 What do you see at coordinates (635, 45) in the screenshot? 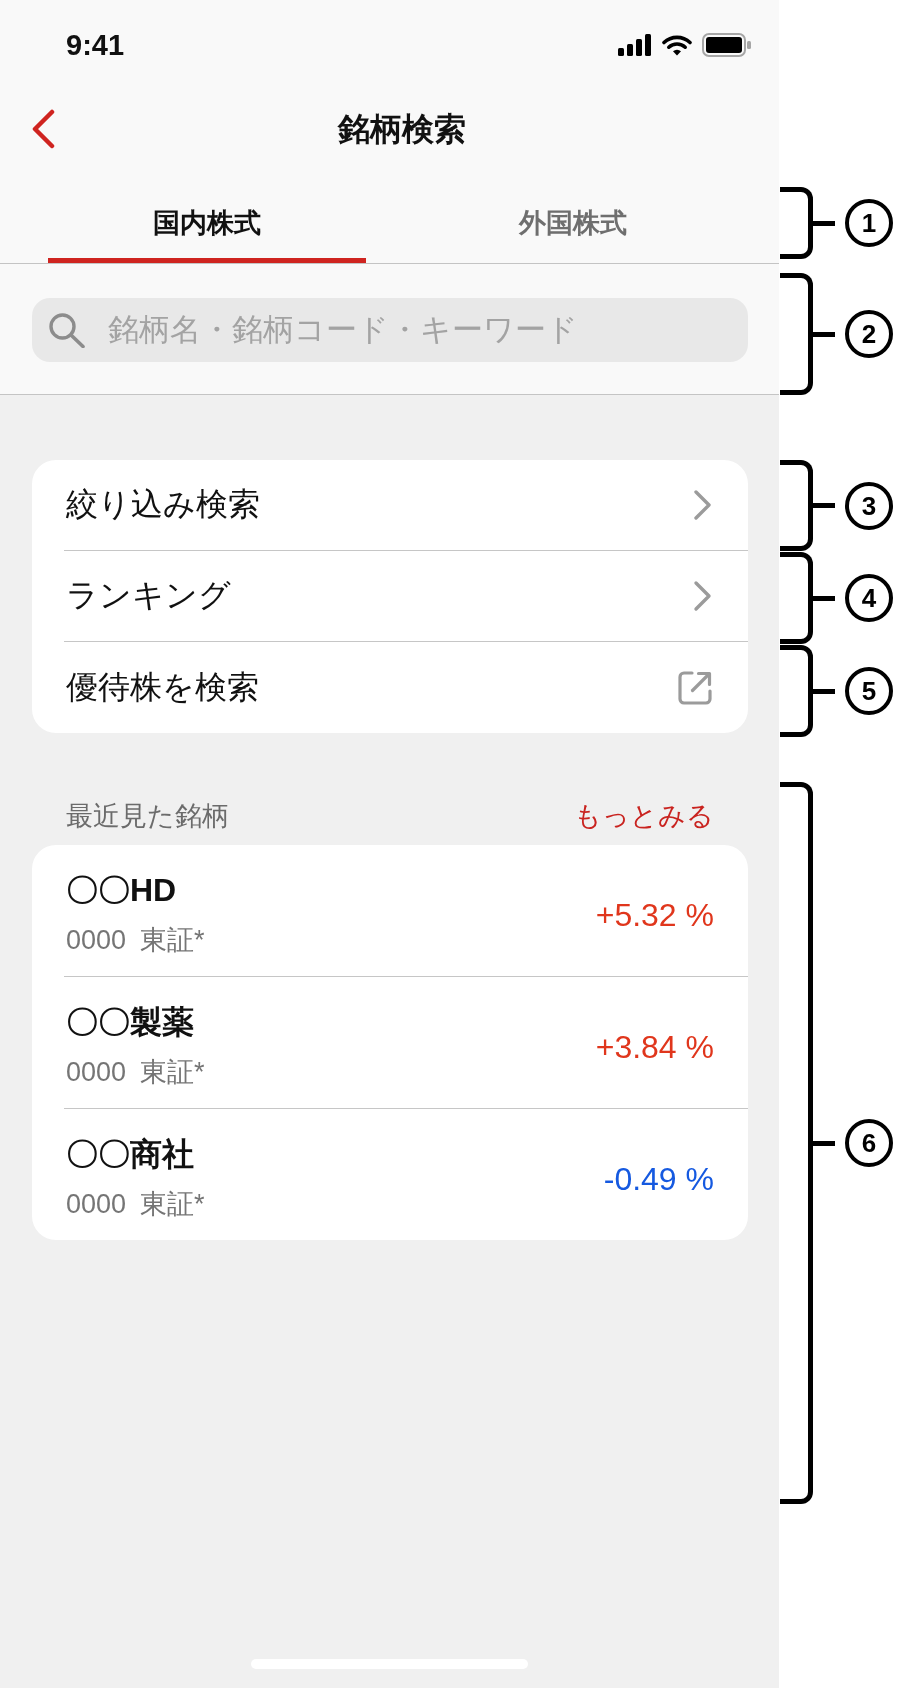
I see `signal-icon` at bounding box center [635, 45].